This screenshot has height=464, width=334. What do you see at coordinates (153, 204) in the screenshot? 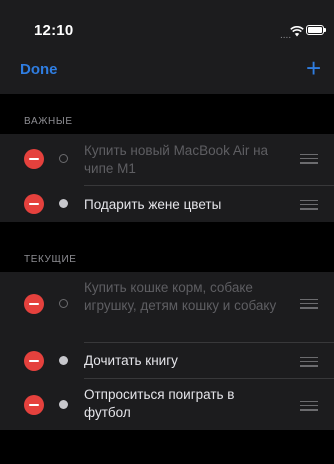
I see `item-label: Подарить жене цветы` at bounding box center [153, 204].